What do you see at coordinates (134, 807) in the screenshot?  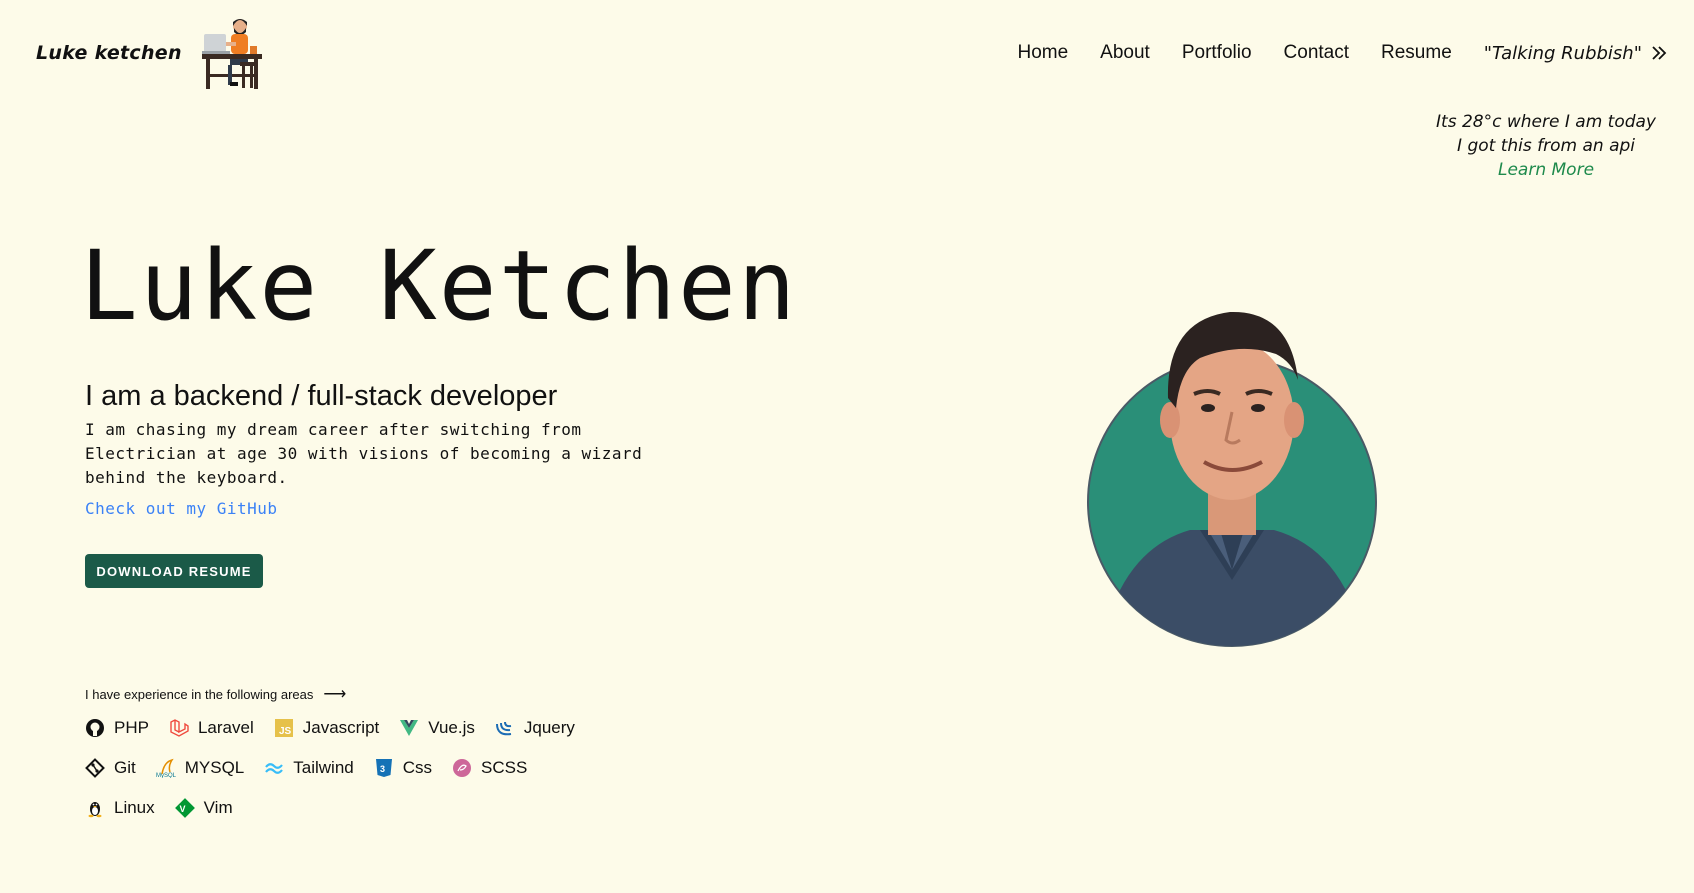 I see `skill-label: Linux` at bounding box center [134, 807].